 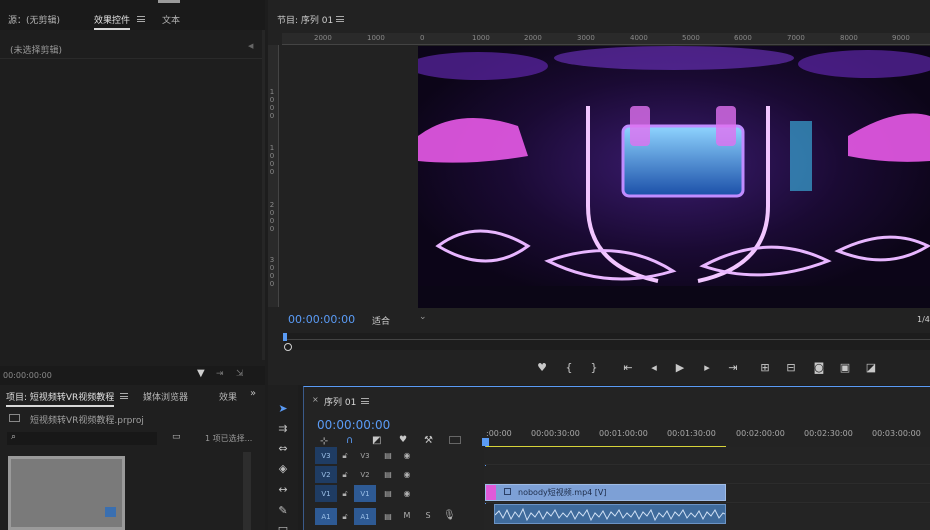 I want to click on track-source-v2: V2, so click(x=326, y=474).